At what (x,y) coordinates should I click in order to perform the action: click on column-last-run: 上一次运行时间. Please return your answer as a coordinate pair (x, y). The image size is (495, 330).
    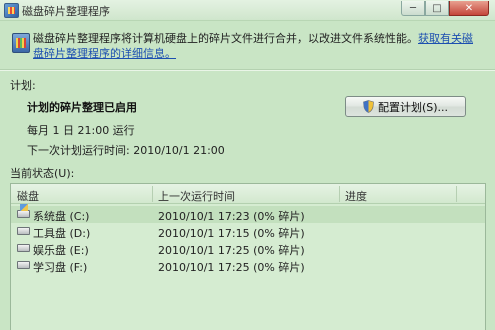
    Looking at the image, I should click on (196, 196).